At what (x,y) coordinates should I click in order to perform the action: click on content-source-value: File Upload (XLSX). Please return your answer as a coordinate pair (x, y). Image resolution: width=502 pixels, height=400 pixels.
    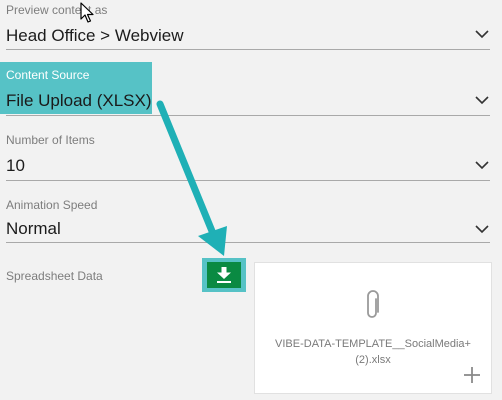
    Looking at the image, I should click on (79, 100).